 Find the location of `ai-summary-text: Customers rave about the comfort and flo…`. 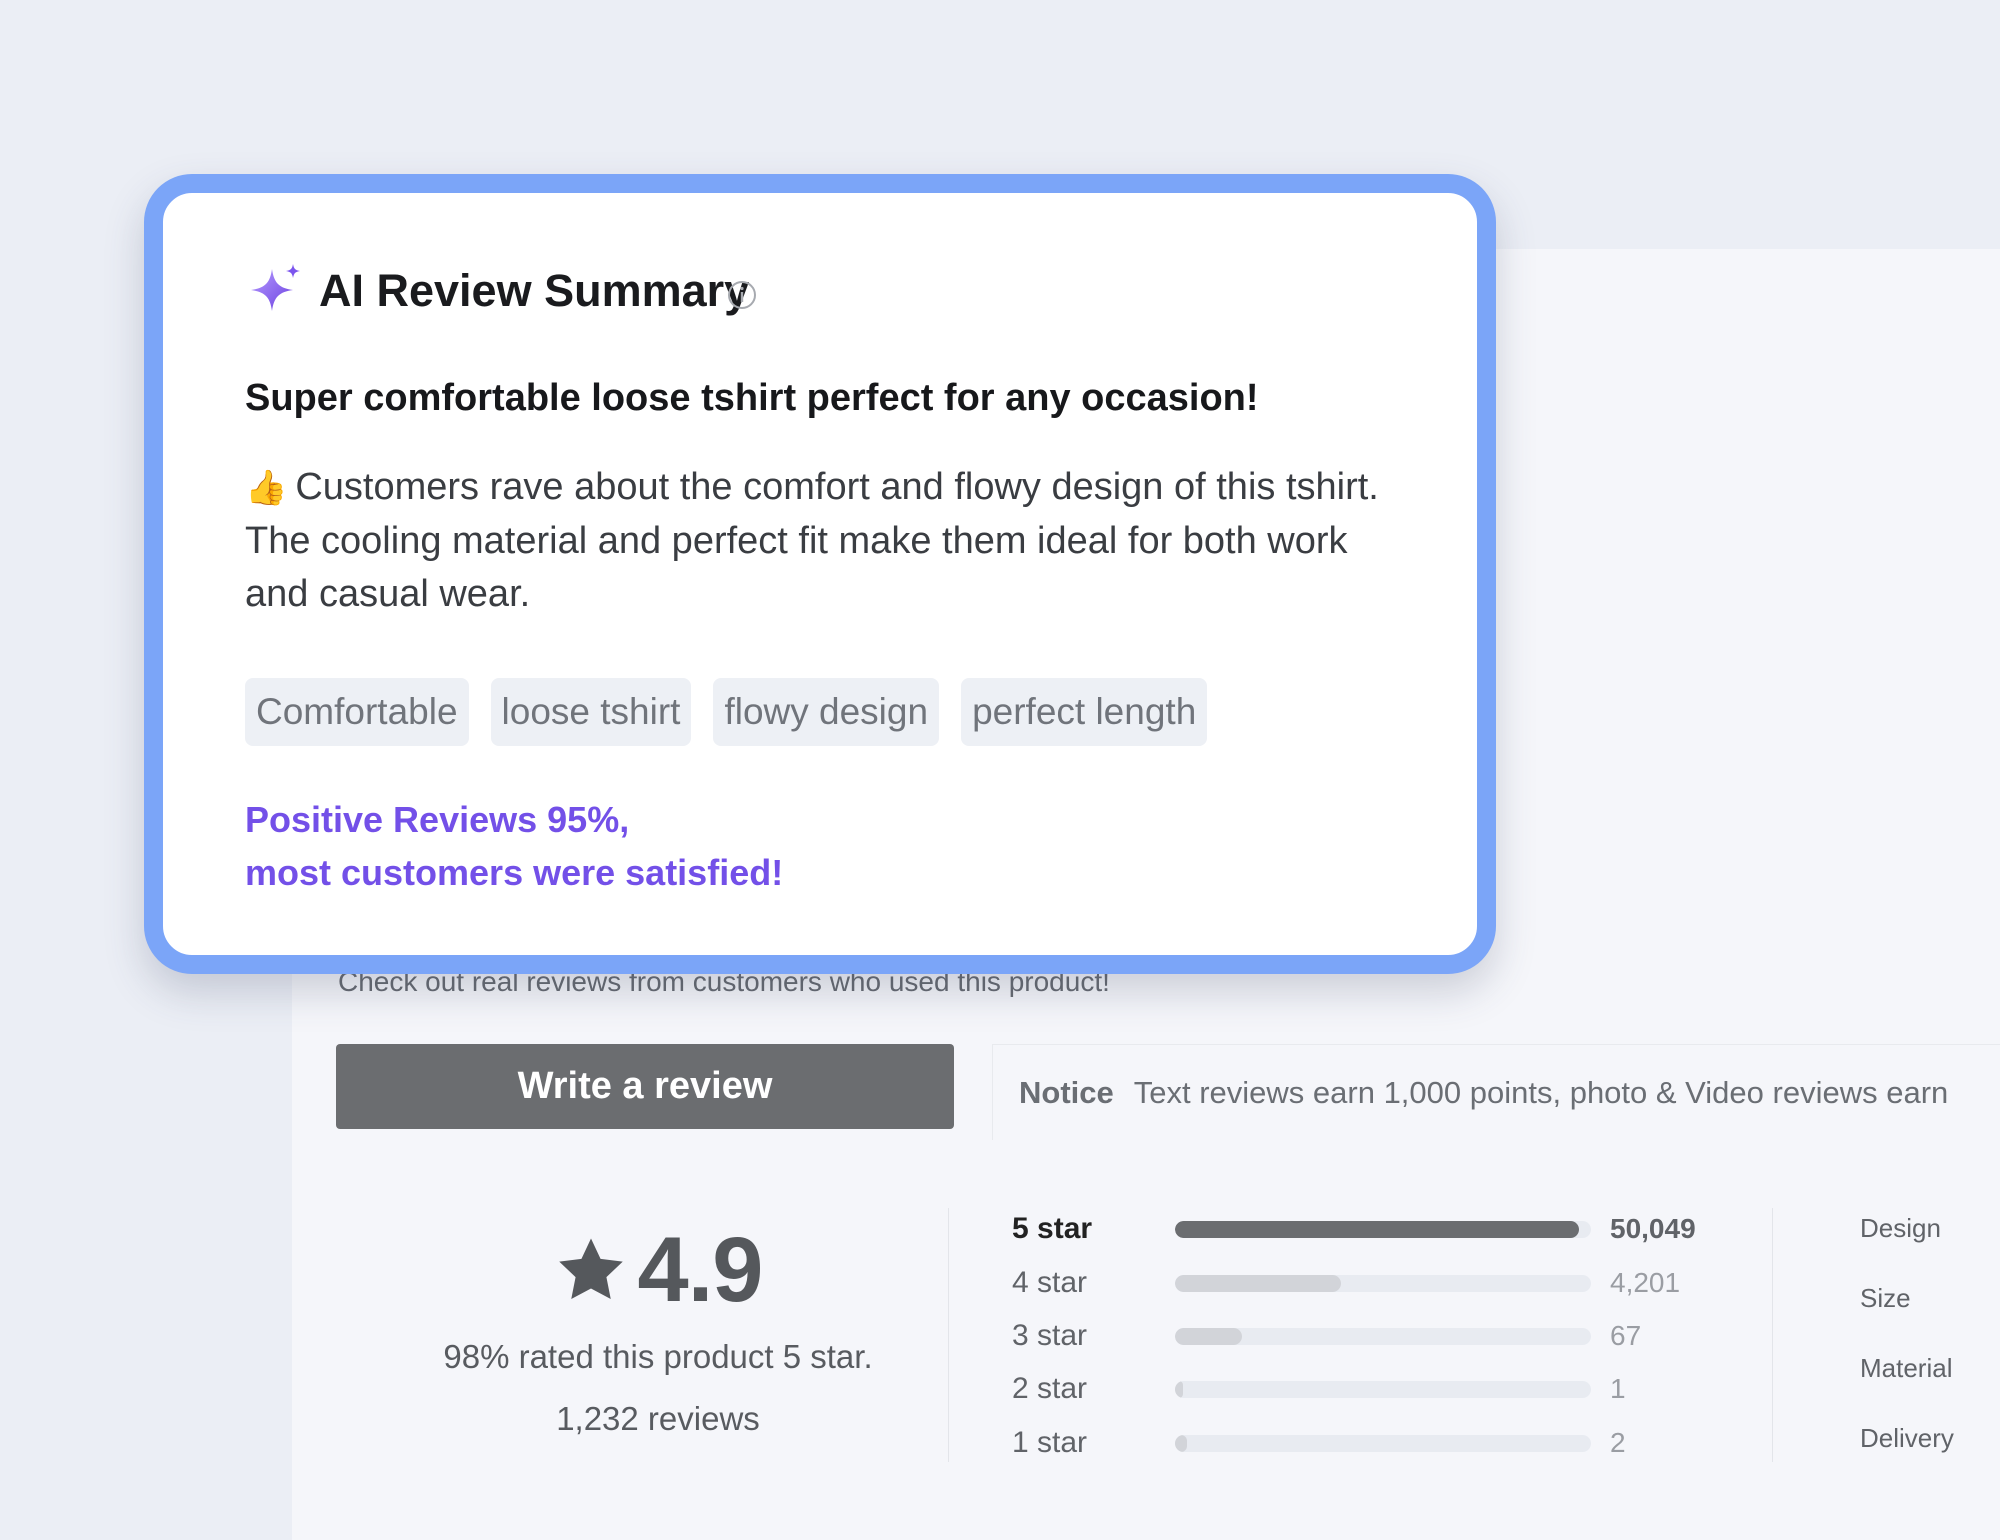

ai-summary-text: Customers rave about the comfort and flo… is located at coordinates (812, 540).